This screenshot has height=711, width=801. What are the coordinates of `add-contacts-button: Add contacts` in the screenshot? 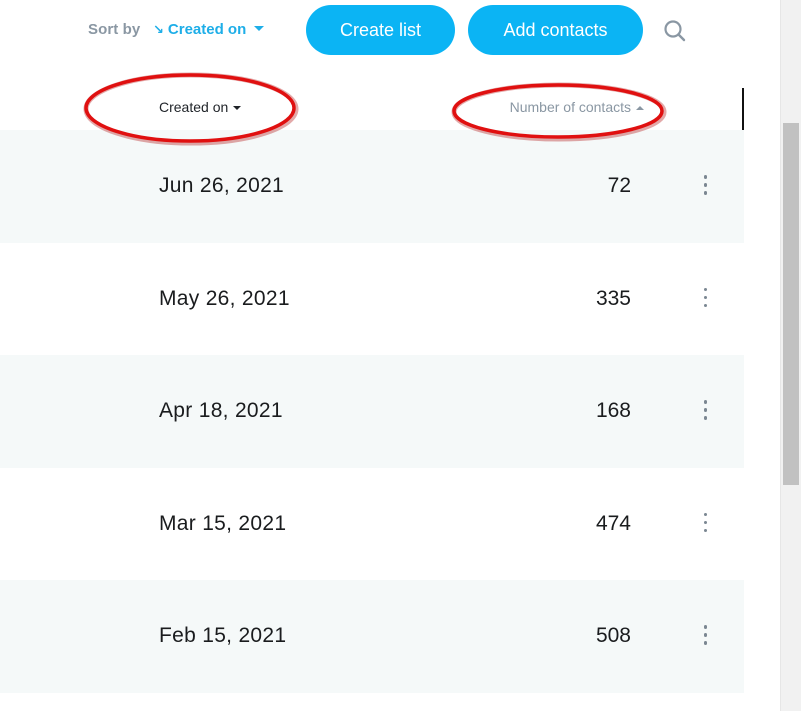 It's located at (555, 30).